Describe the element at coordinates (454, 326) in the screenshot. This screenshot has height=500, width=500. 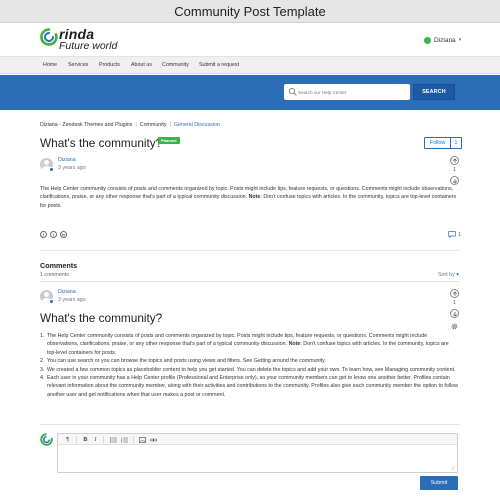
I see `gear-icon` at that location.